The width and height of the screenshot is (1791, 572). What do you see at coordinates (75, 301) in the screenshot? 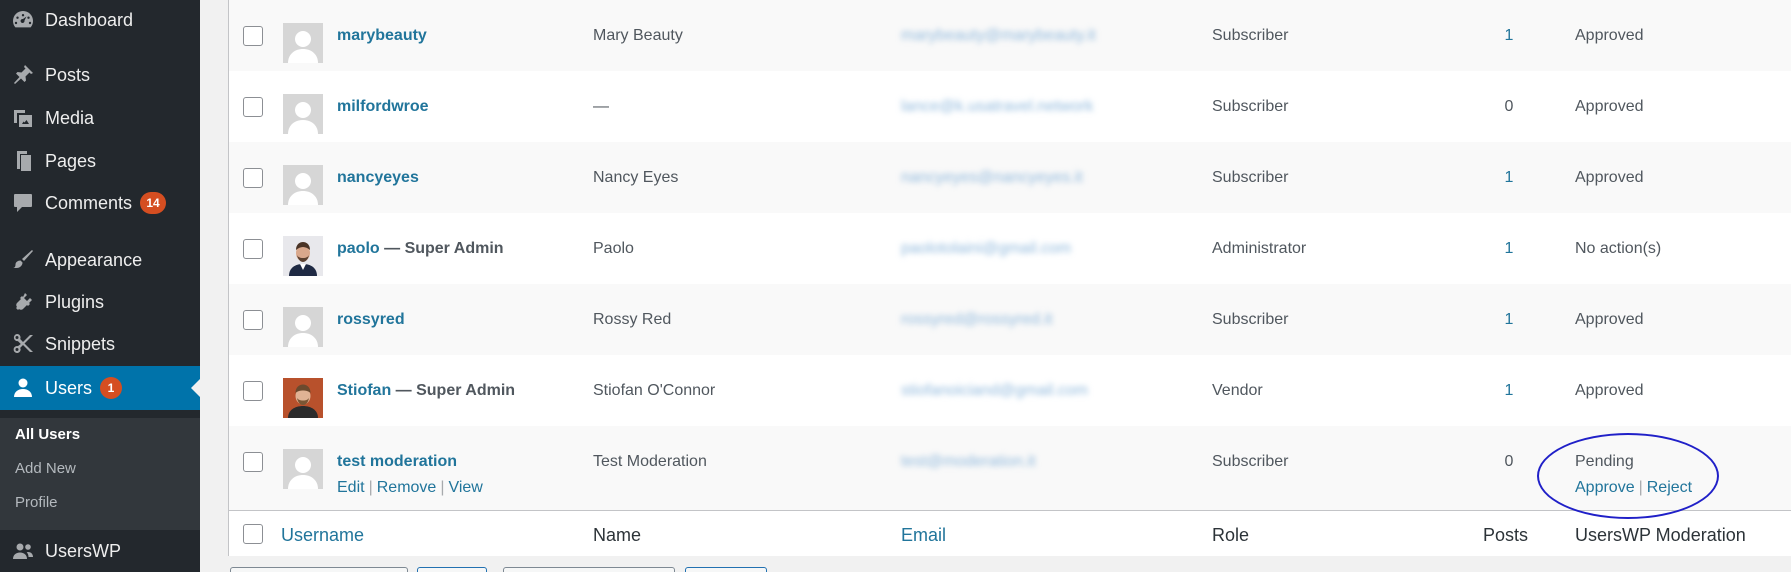
I see `menu-label: Plugins` at bounding box center [75, 301].